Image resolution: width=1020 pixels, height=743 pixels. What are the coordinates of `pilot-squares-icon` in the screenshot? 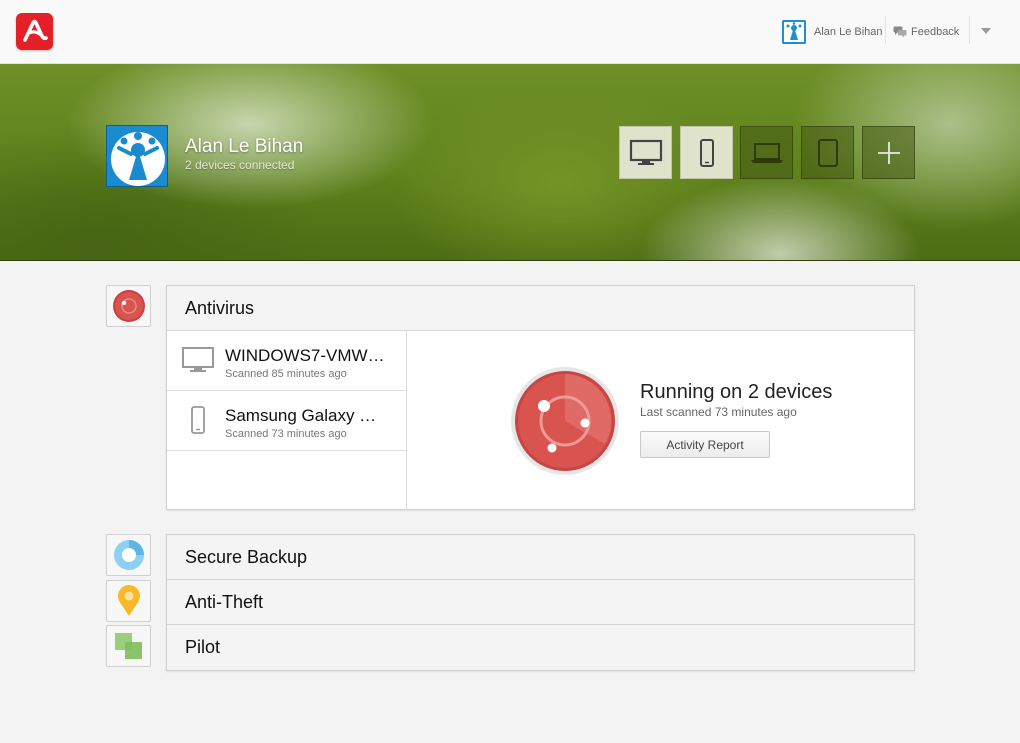 It's located at (128, 646).